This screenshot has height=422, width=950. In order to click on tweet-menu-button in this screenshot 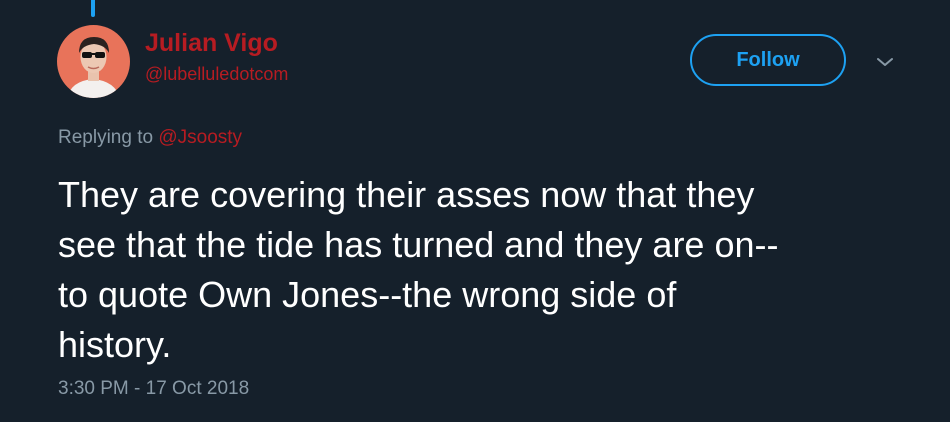, I will do `click(885, 62)`.